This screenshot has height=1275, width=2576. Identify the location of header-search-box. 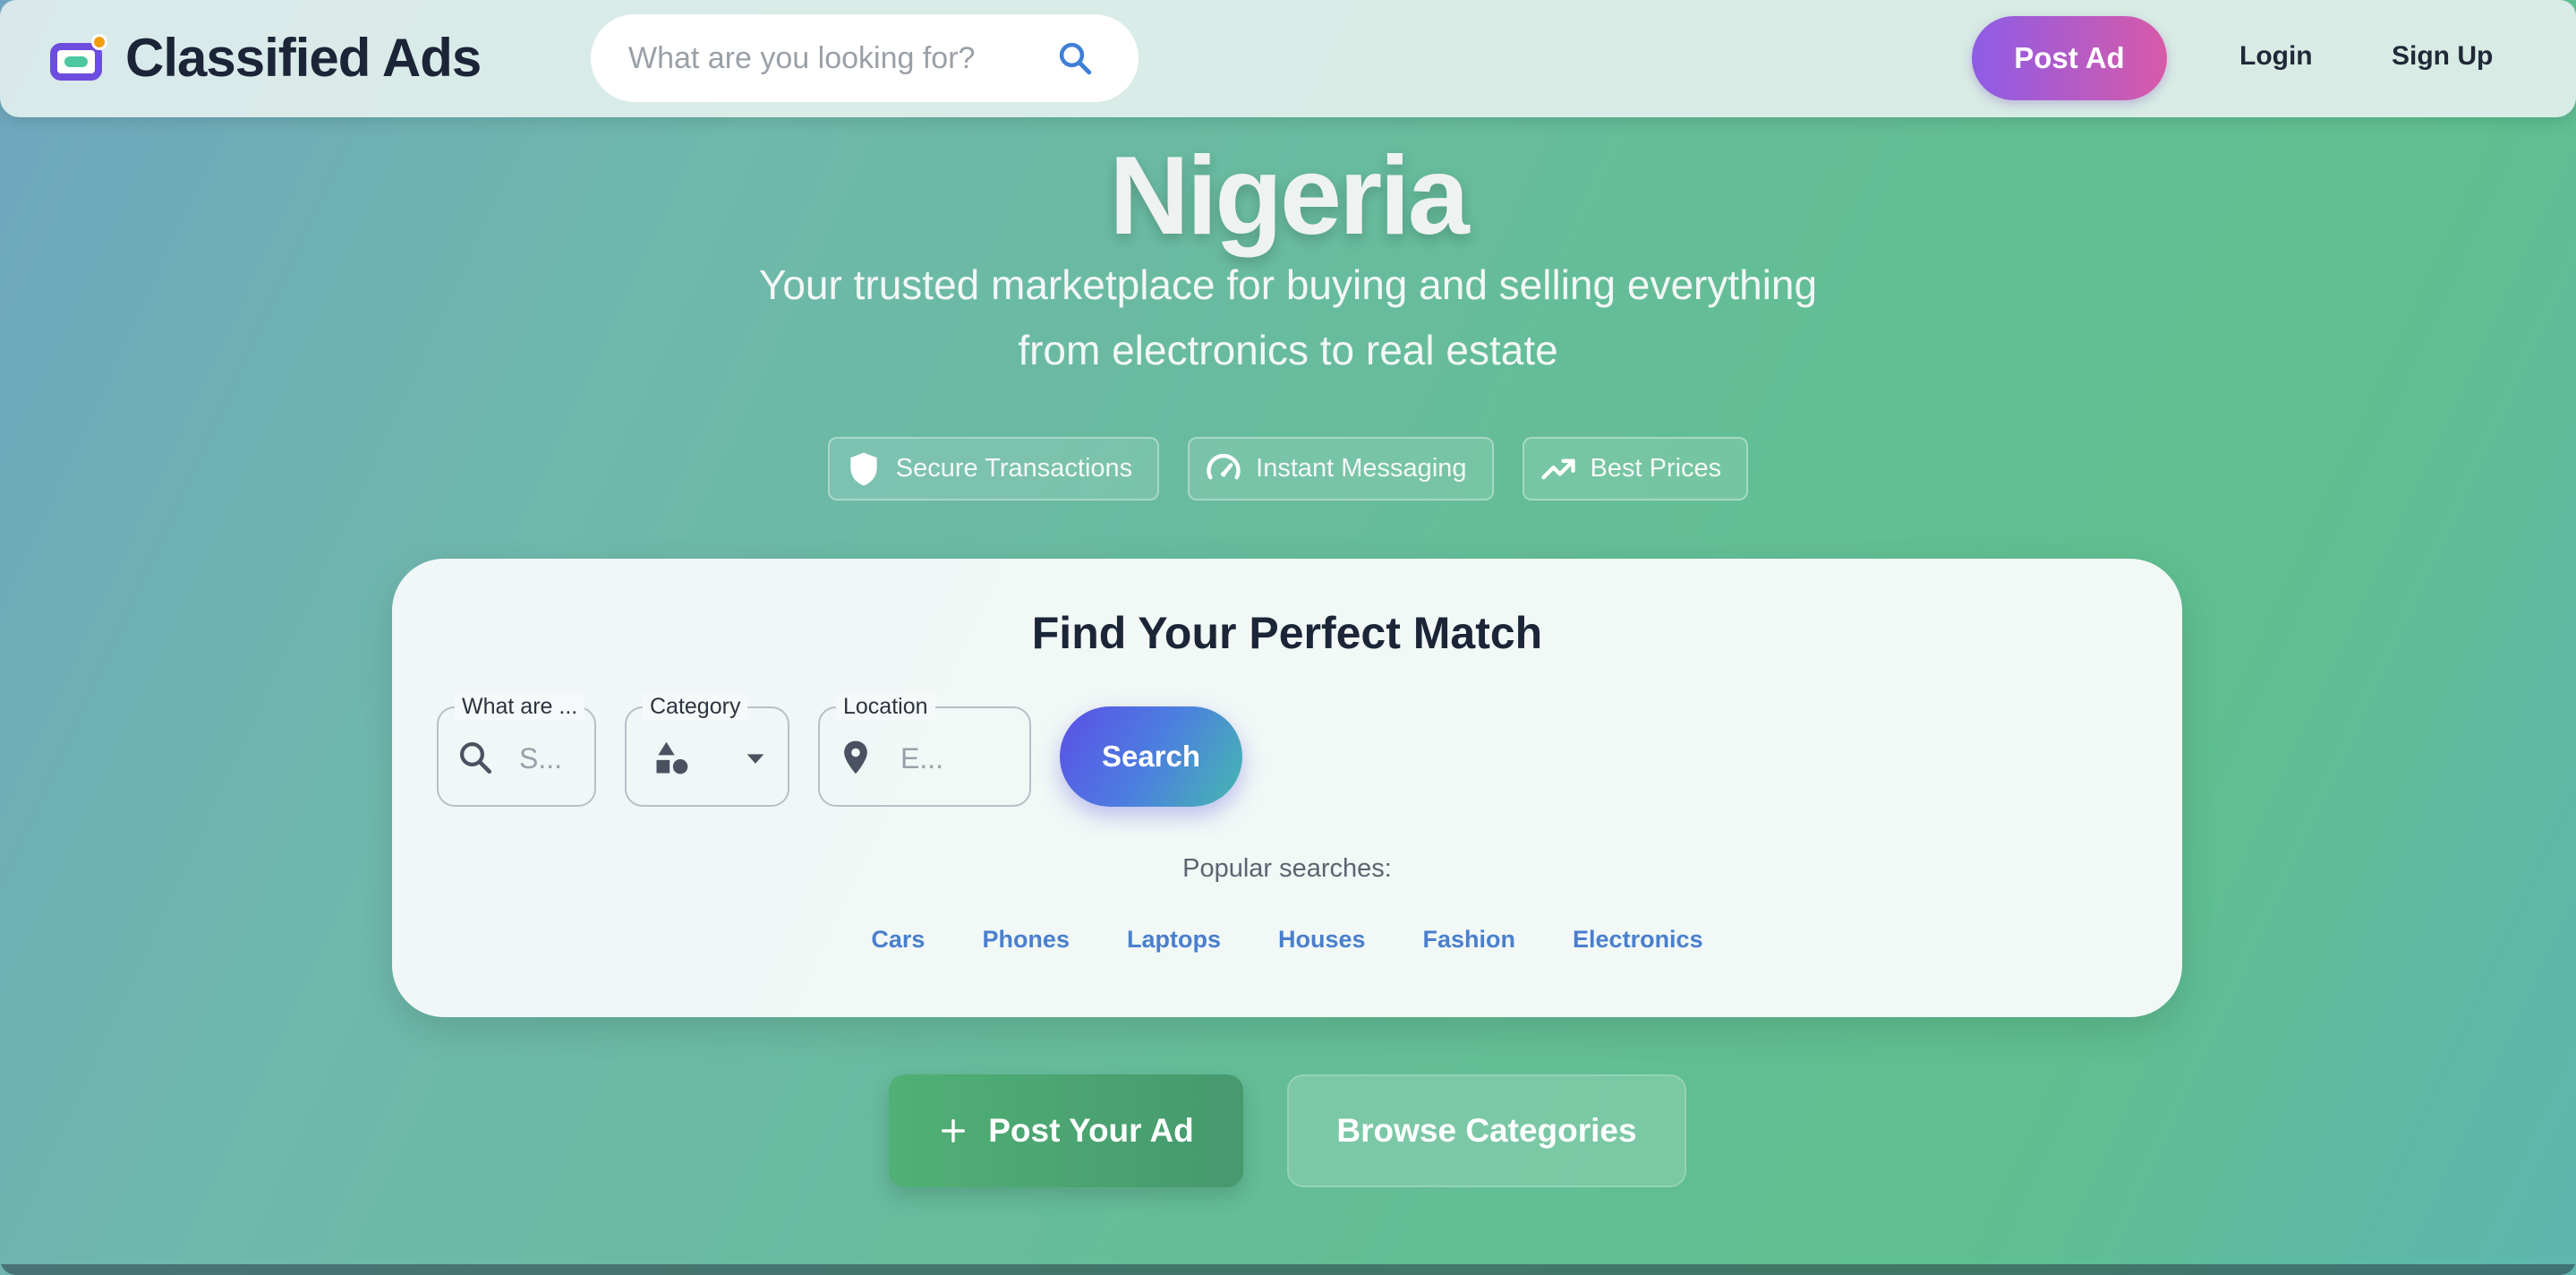
(865, 58).